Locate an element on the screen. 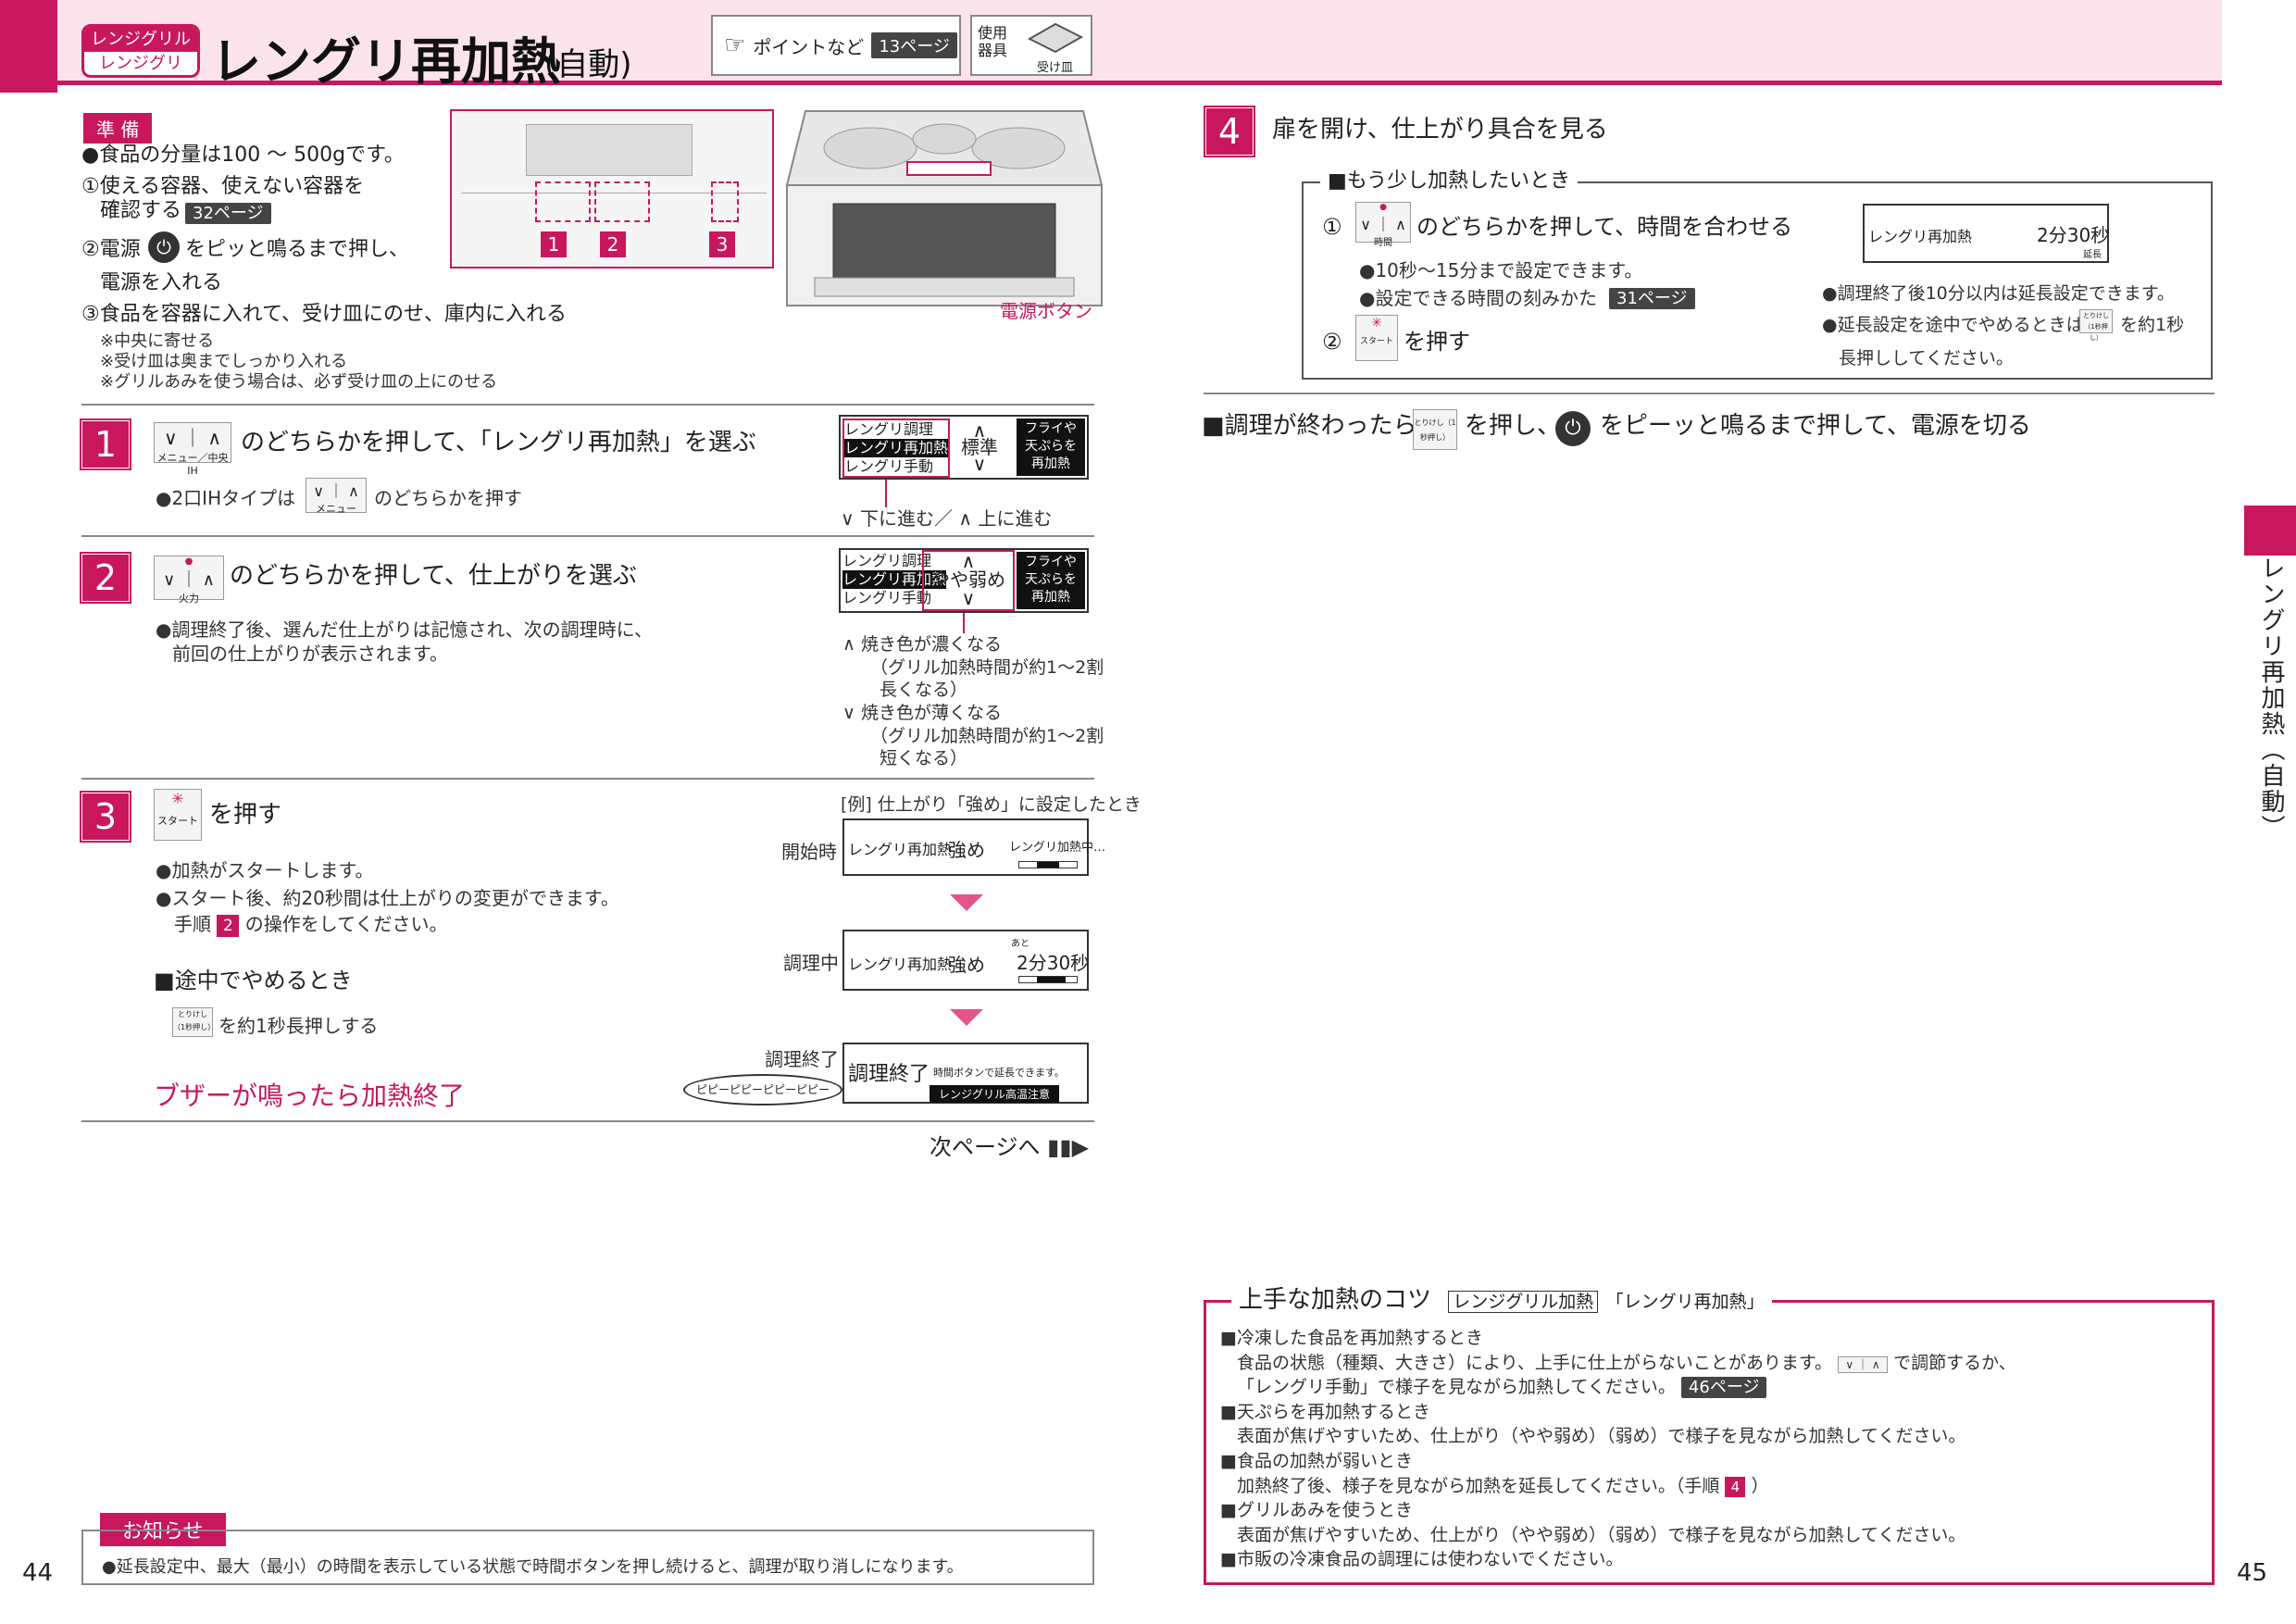 Image resolution: width=2296 pixels, height=1624 pixels. panel-label-2: 2 is located at coordinates (613, 244).